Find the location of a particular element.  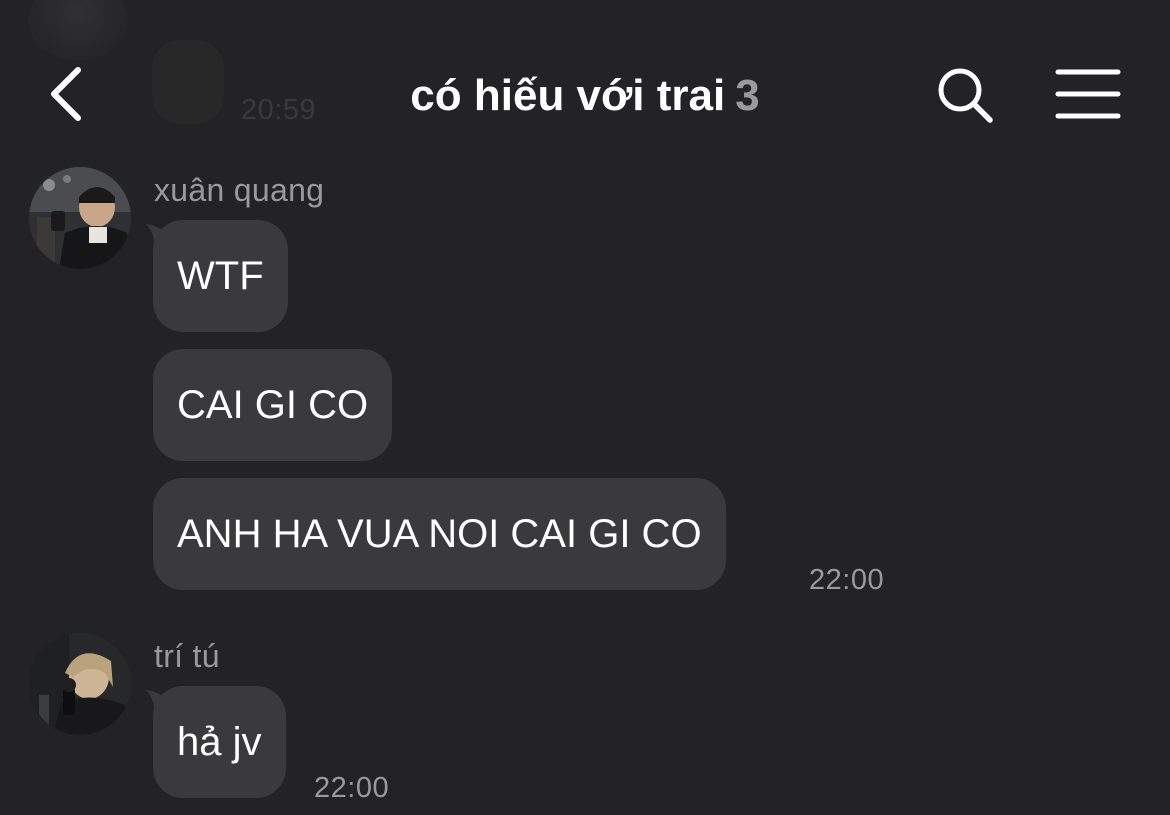

back-button is located at coordinates (70, 95).